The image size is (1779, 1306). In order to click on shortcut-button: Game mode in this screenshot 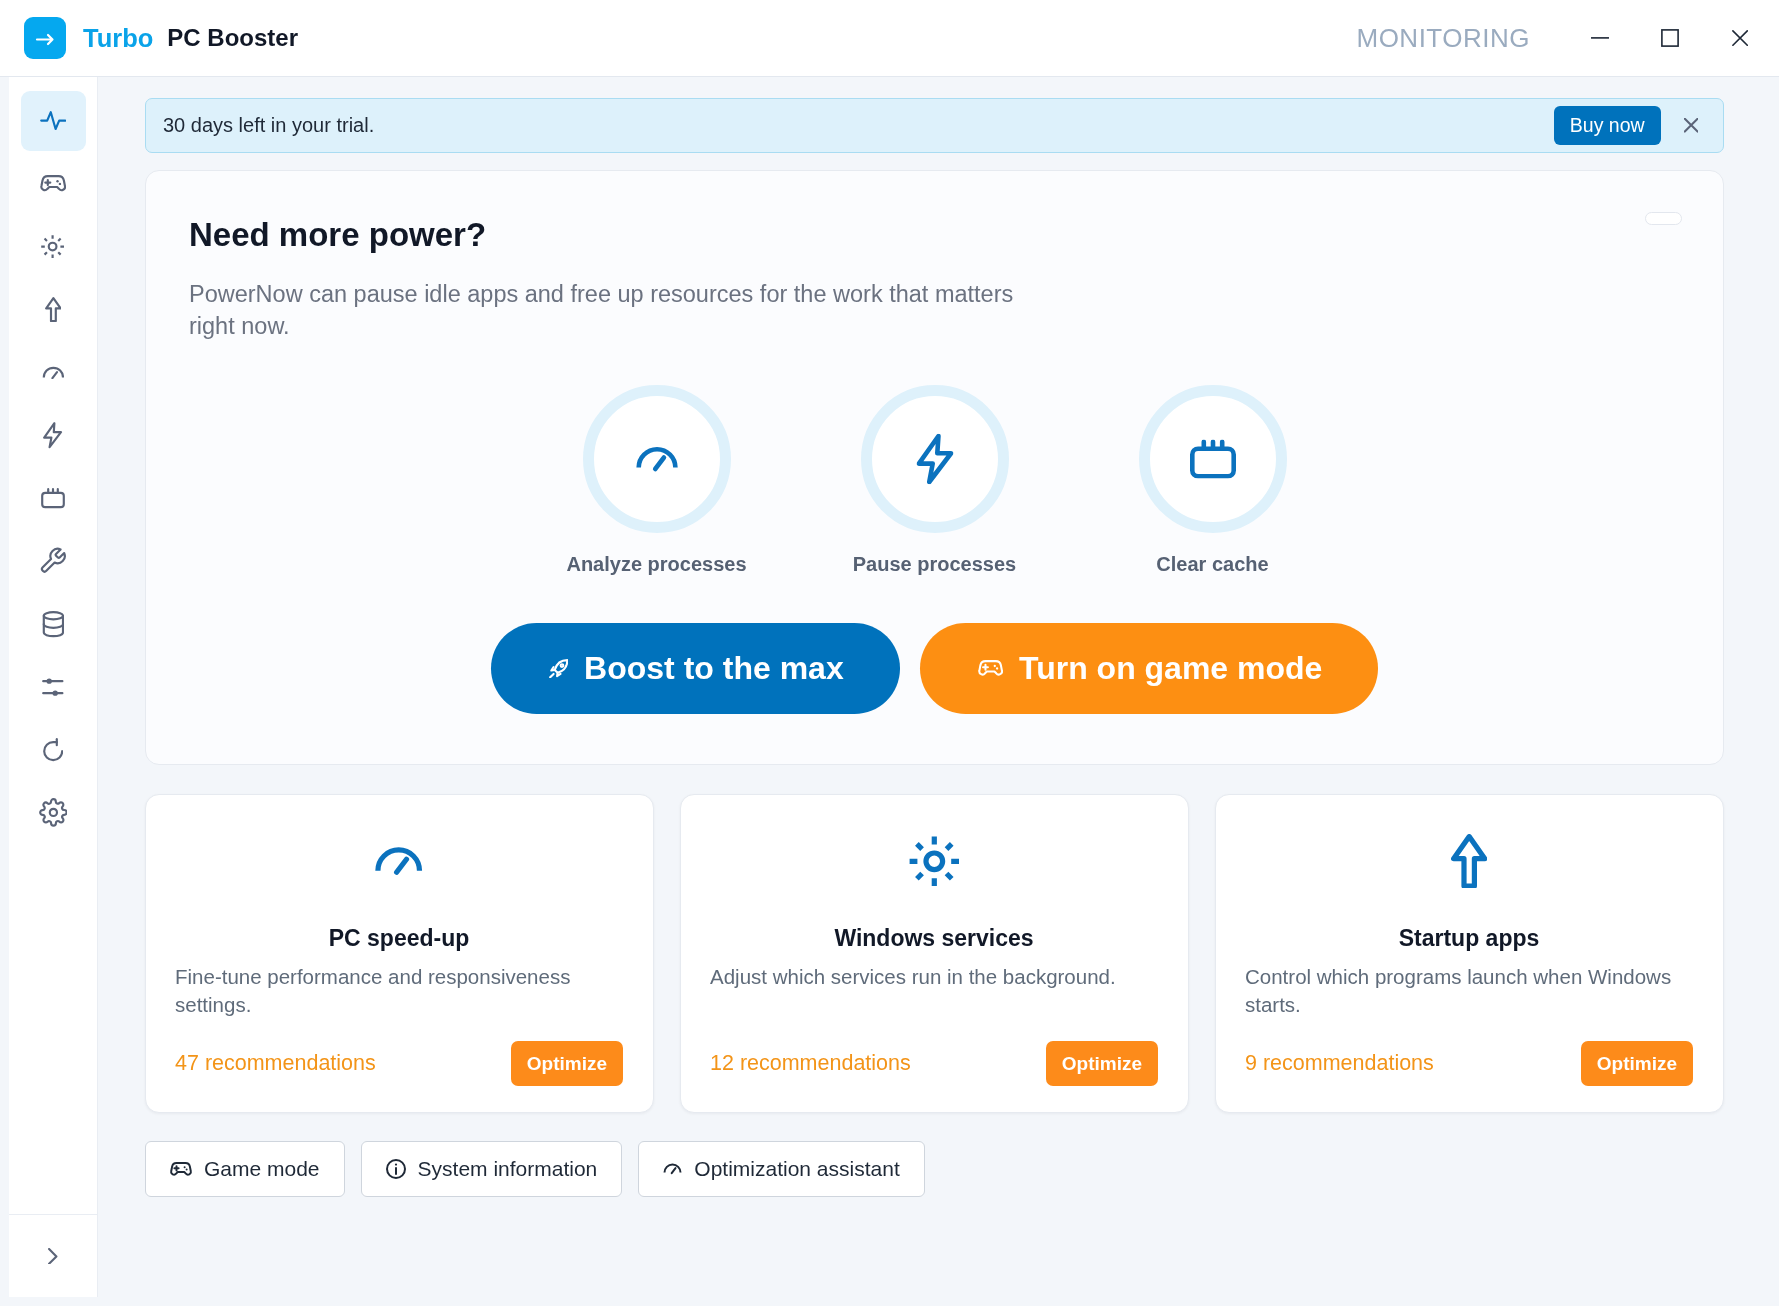, I will do `click(245, 1169)`.